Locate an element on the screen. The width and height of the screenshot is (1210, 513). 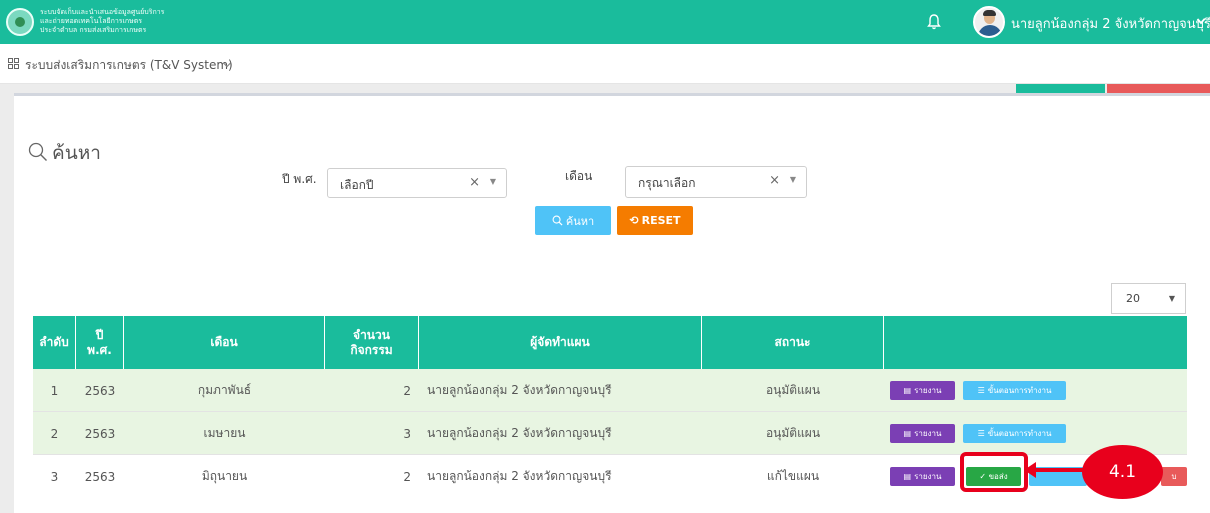
month-select-value: กรุณาเลือก is located at coordinates (667, 183).